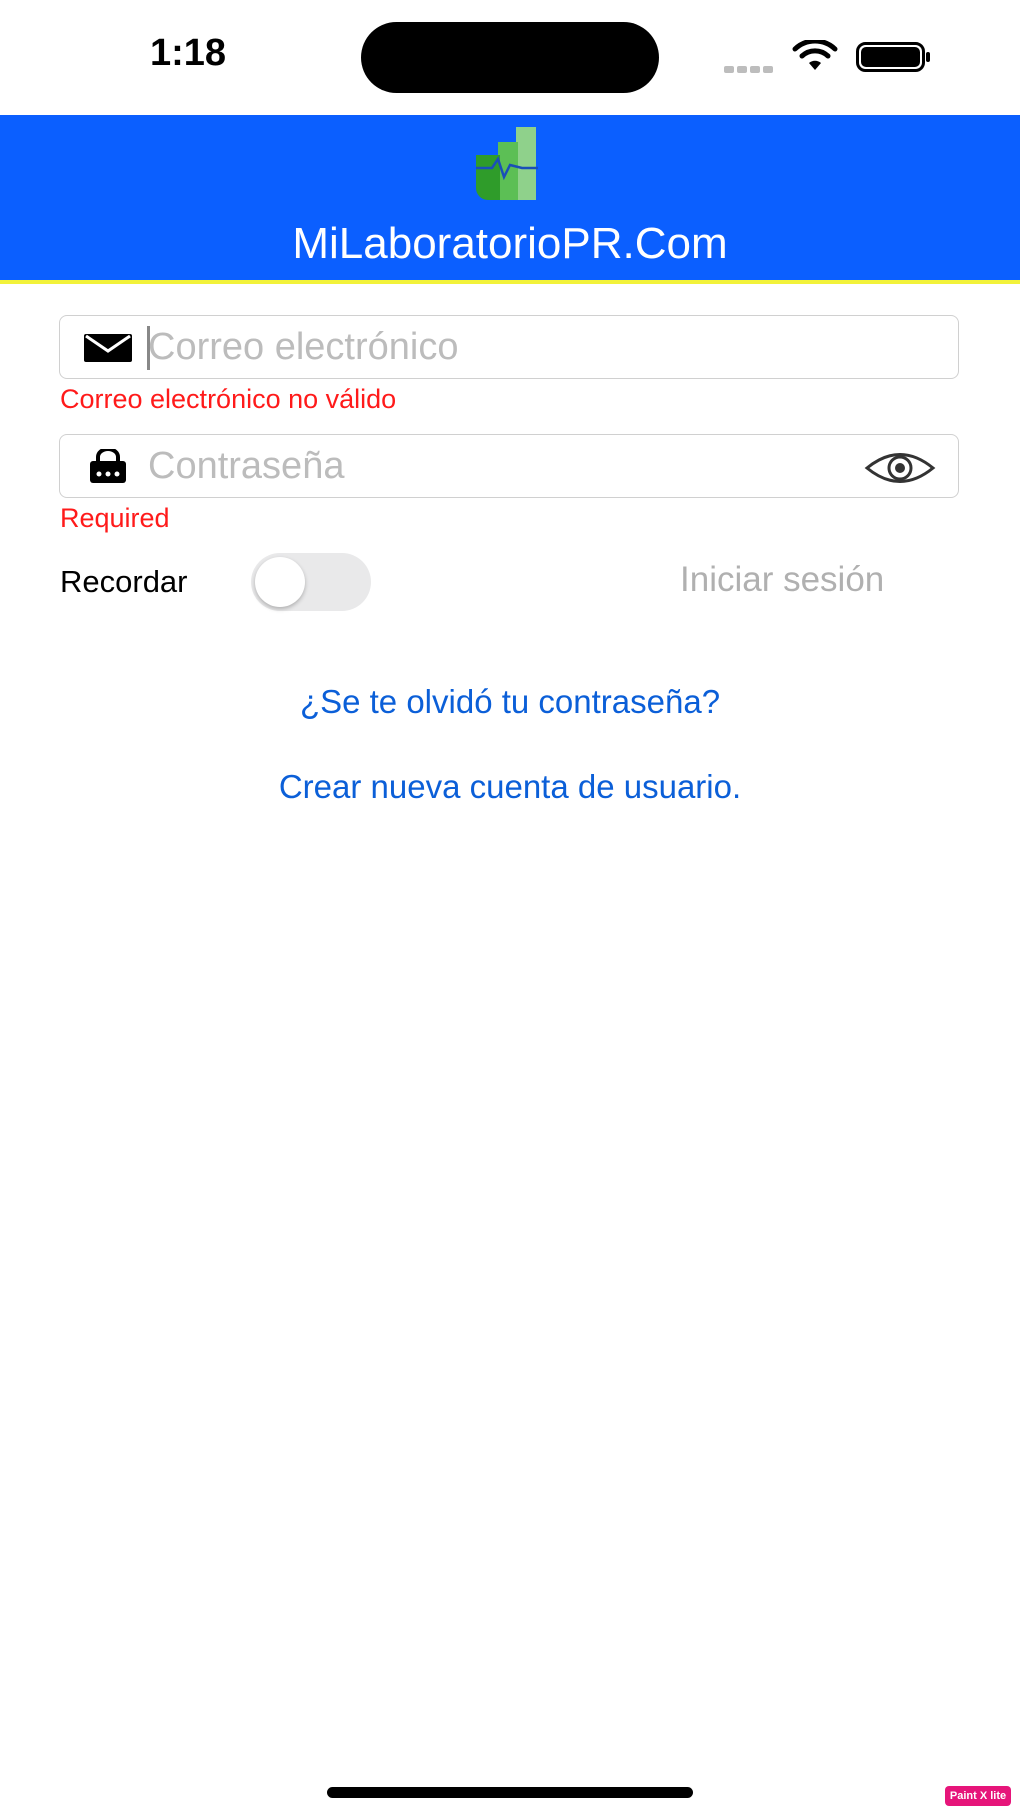 The image size is (1020, 1813). I want to click on app-header: MiLaboratorioPR.Com, so click(510, 199).